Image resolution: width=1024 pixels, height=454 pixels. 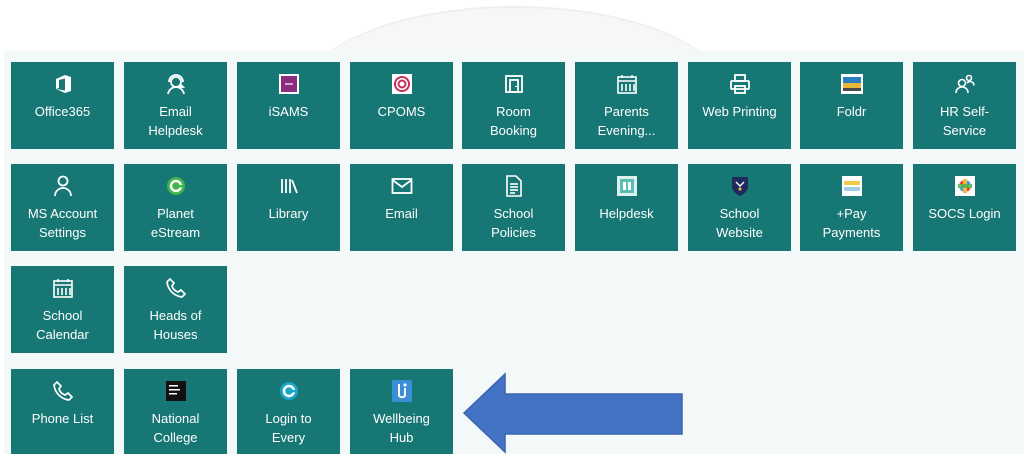 I want to click on tile-label: National College, so click(x=175, y=428).